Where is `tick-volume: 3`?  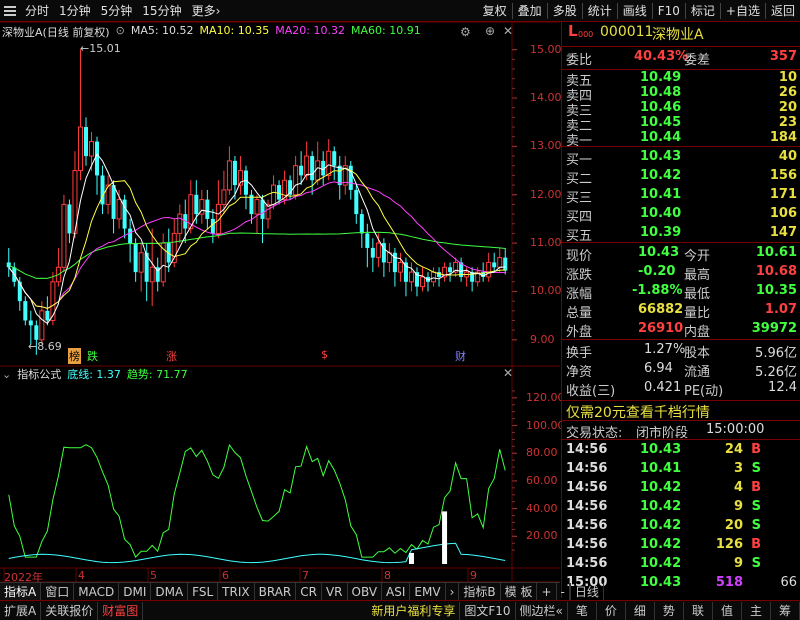
tick-volume: 3 is located at coordinates (738, 468).